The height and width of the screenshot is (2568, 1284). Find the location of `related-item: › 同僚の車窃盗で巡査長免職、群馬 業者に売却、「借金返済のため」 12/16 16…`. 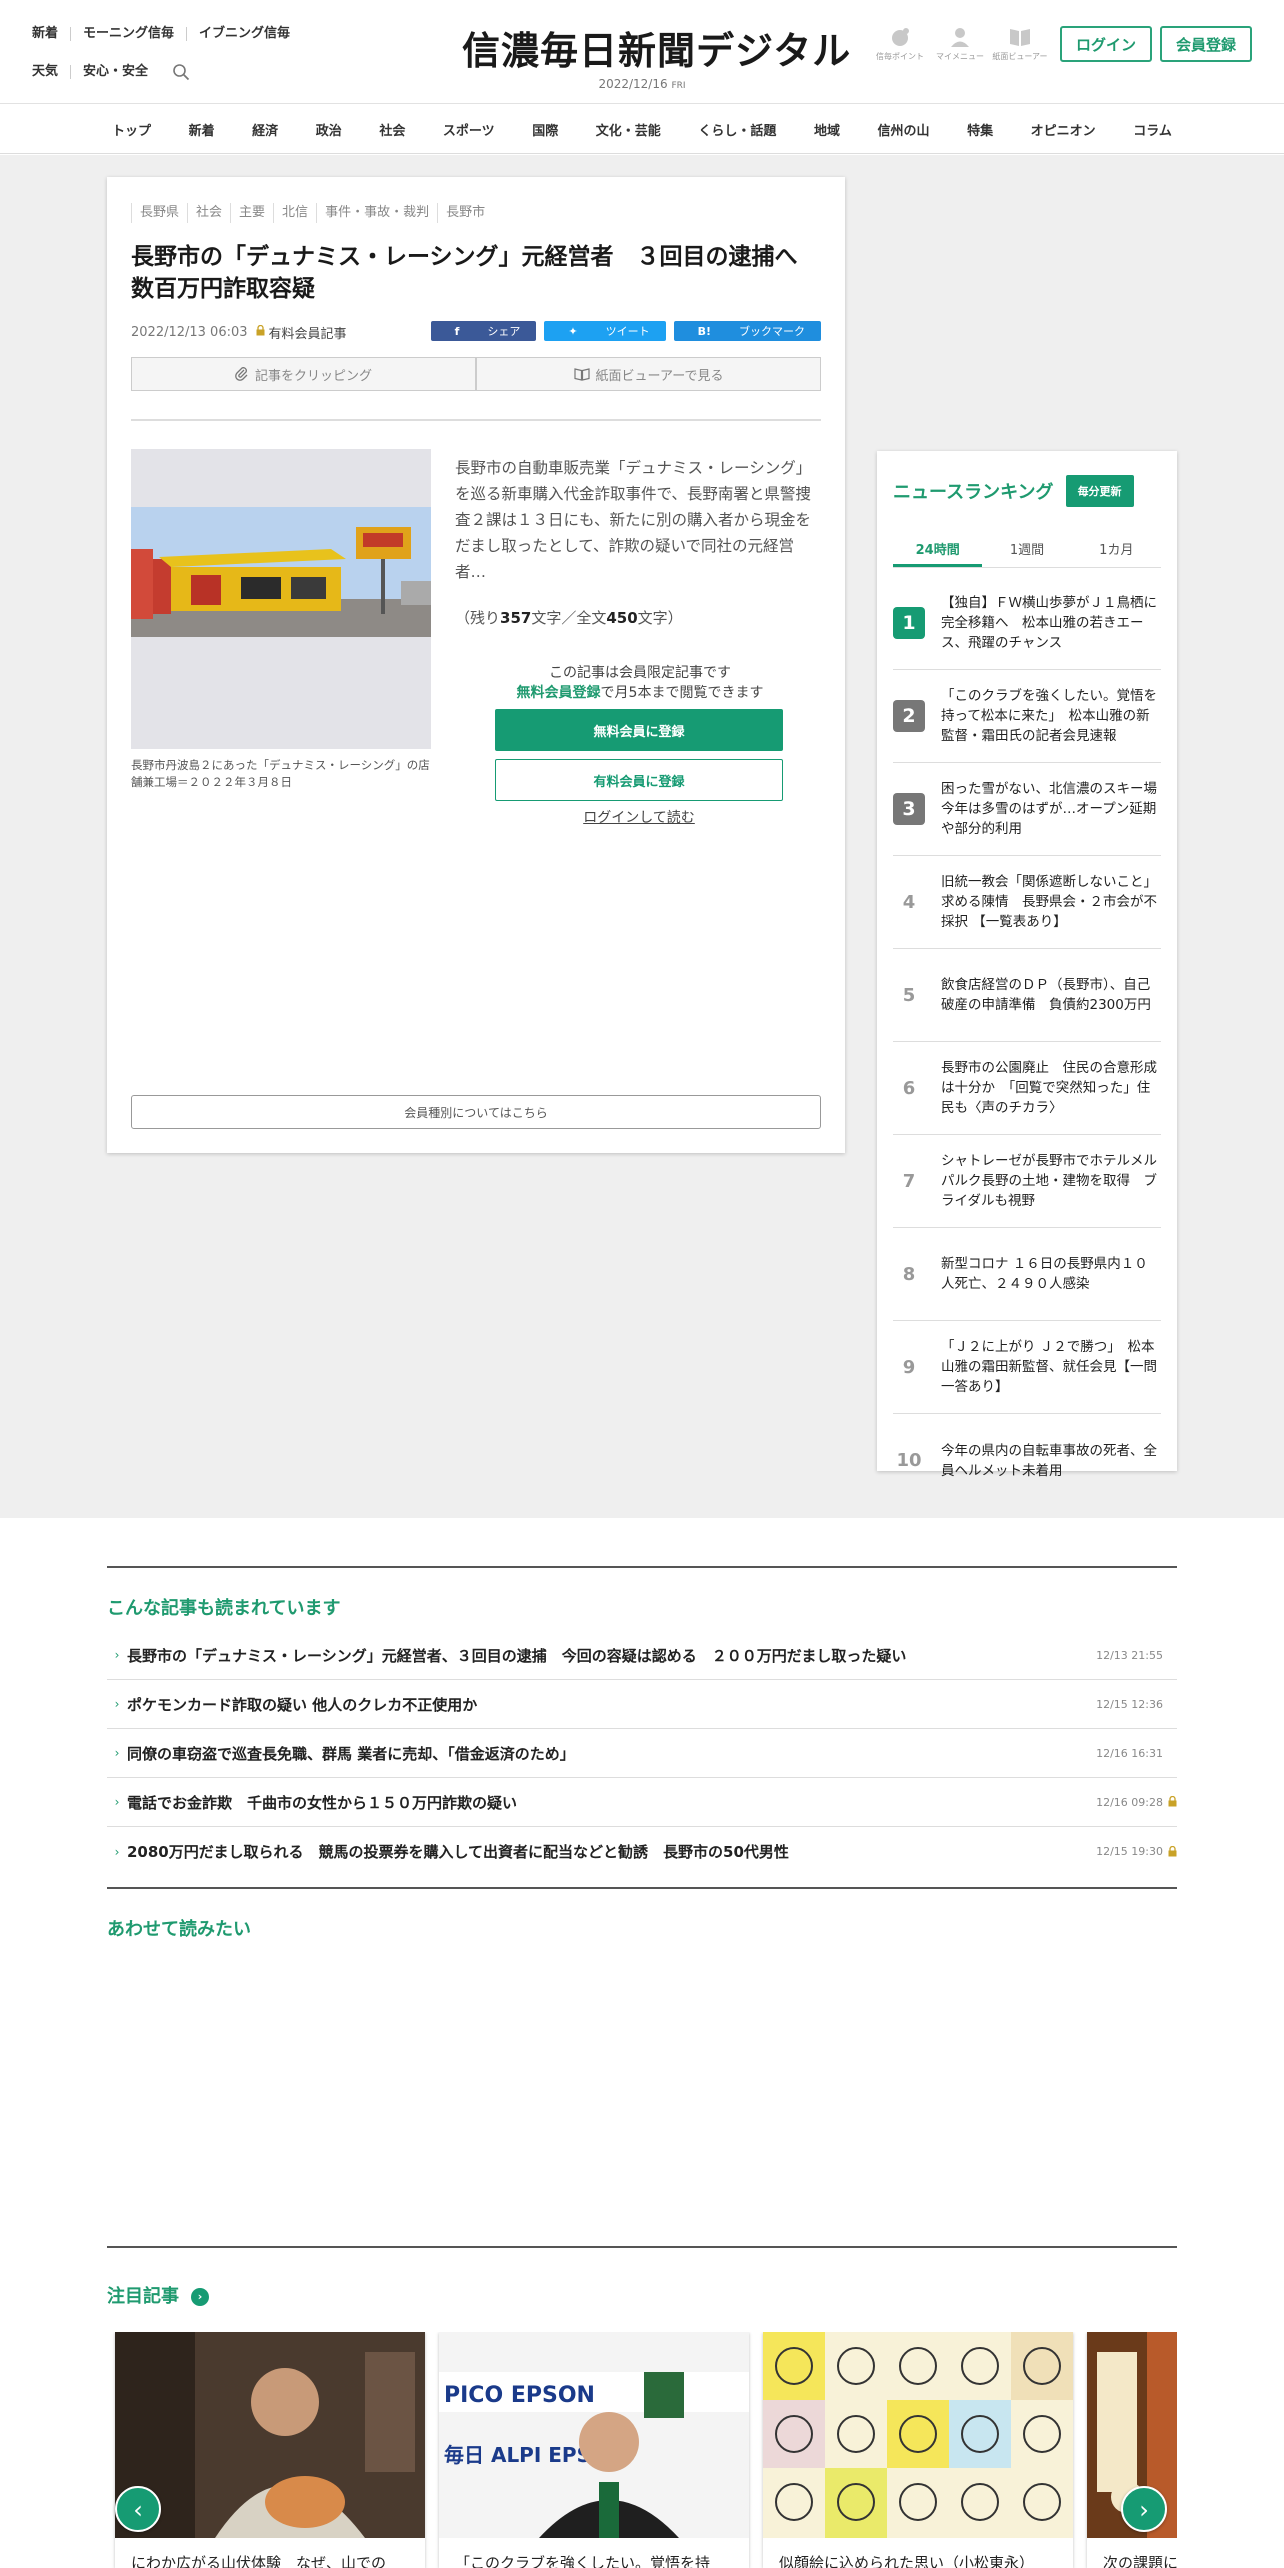

related-item: › 同僚の車窃盗で巡査長免職、群馬 業者に売却、「借金返済のため」 12/16 16… is located at coordinates (642, 1753).